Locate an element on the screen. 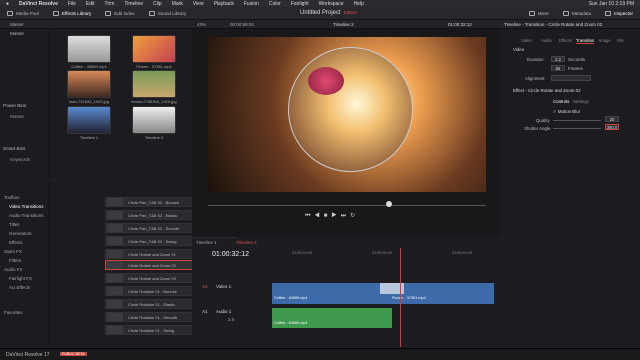 Image resolution: width=640 pixels, height=360 pixels. audio1-label: Audio 1 is located at coordinates (224, 311).